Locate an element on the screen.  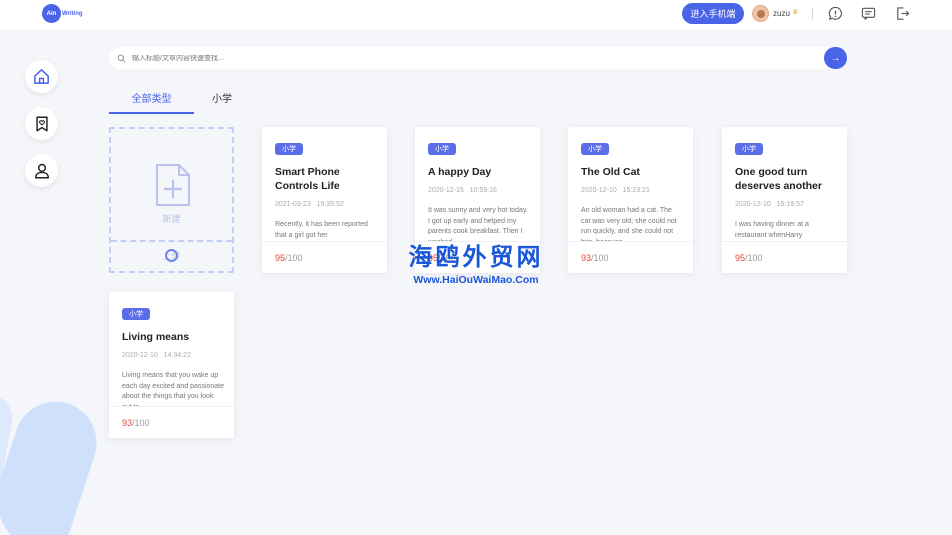
article-timestamp: 2020-12-10 14:34:22 is located at coordinates (156, 355).